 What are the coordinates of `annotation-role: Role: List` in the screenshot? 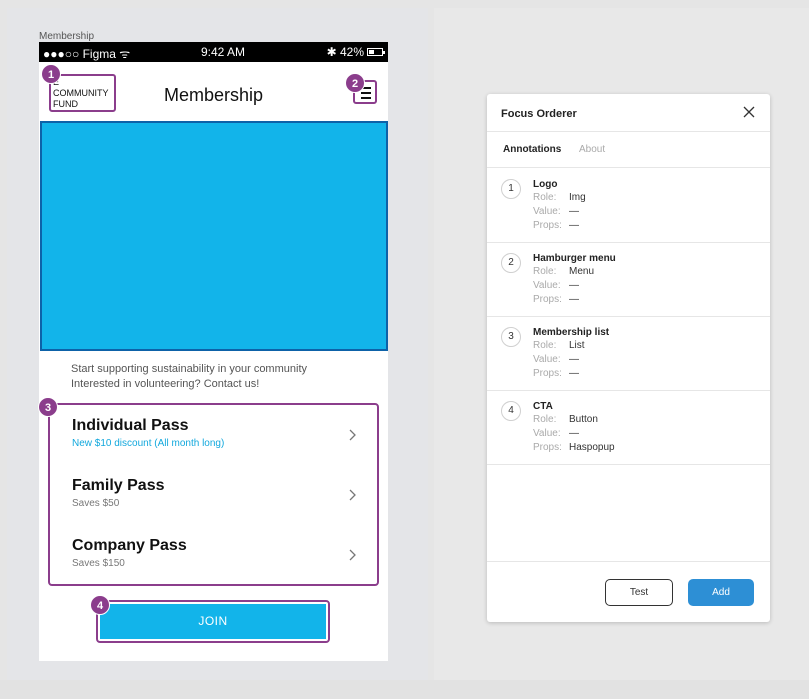 It's located at (559, 345).